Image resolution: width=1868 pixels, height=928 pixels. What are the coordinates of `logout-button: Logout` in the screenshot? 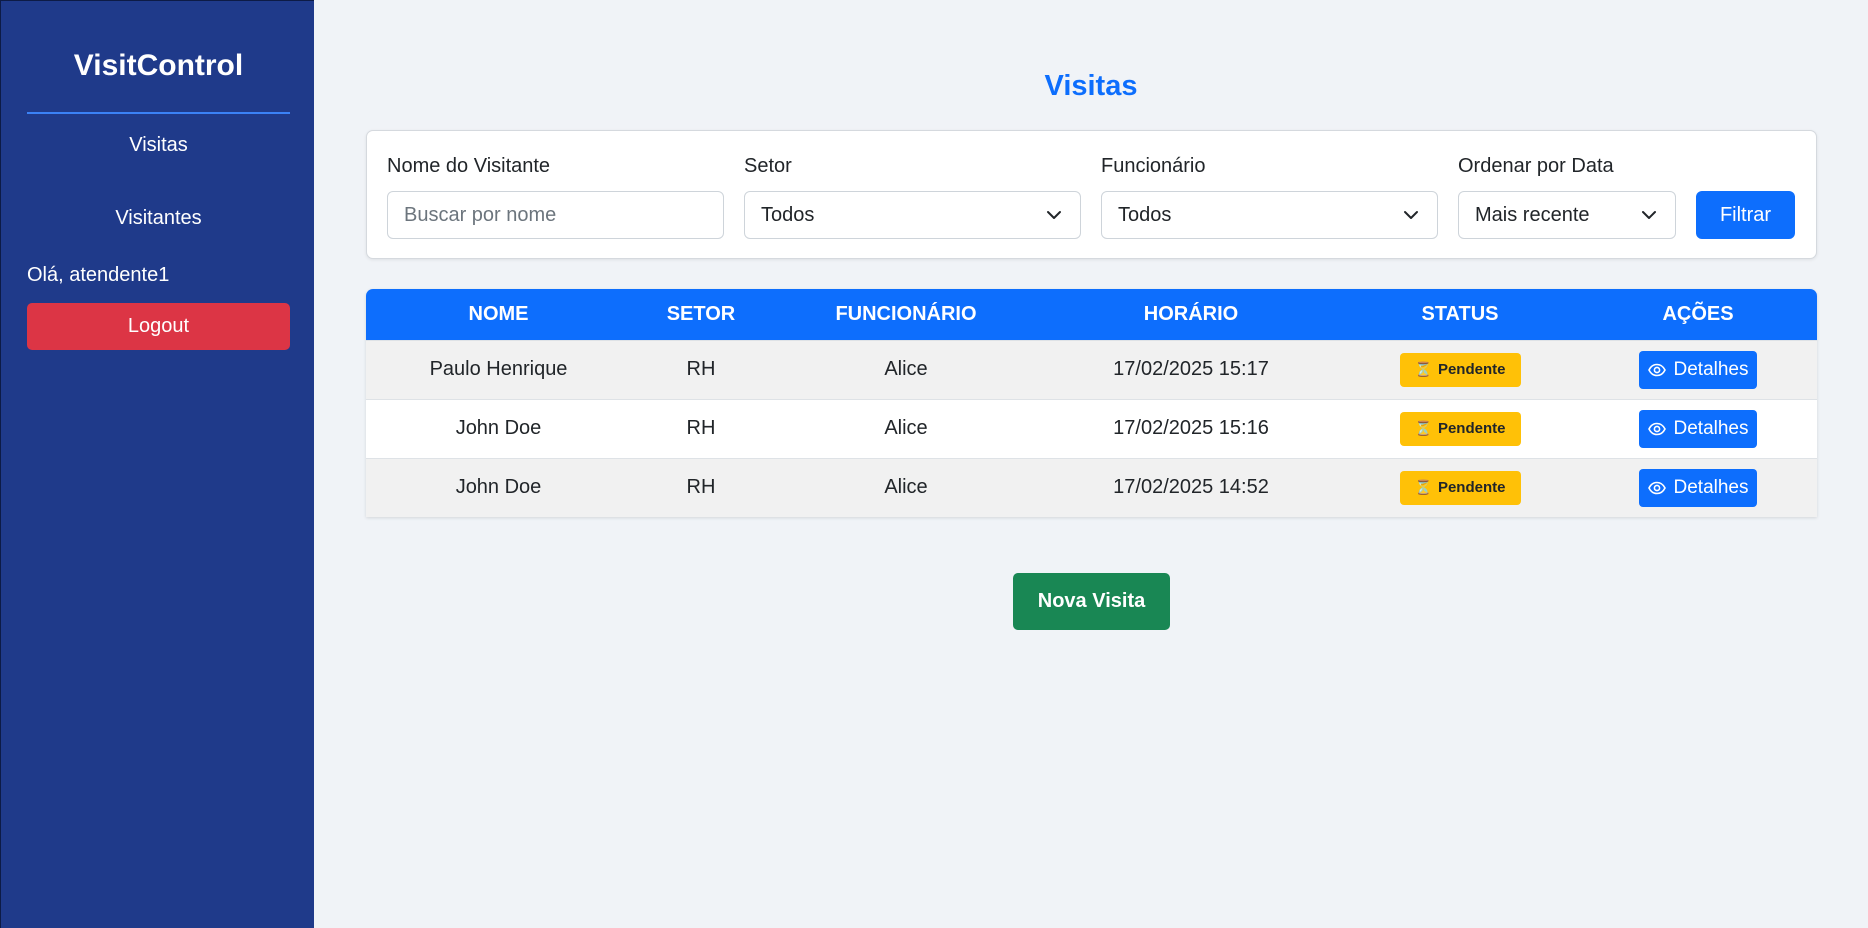 It's located at (158, 326).